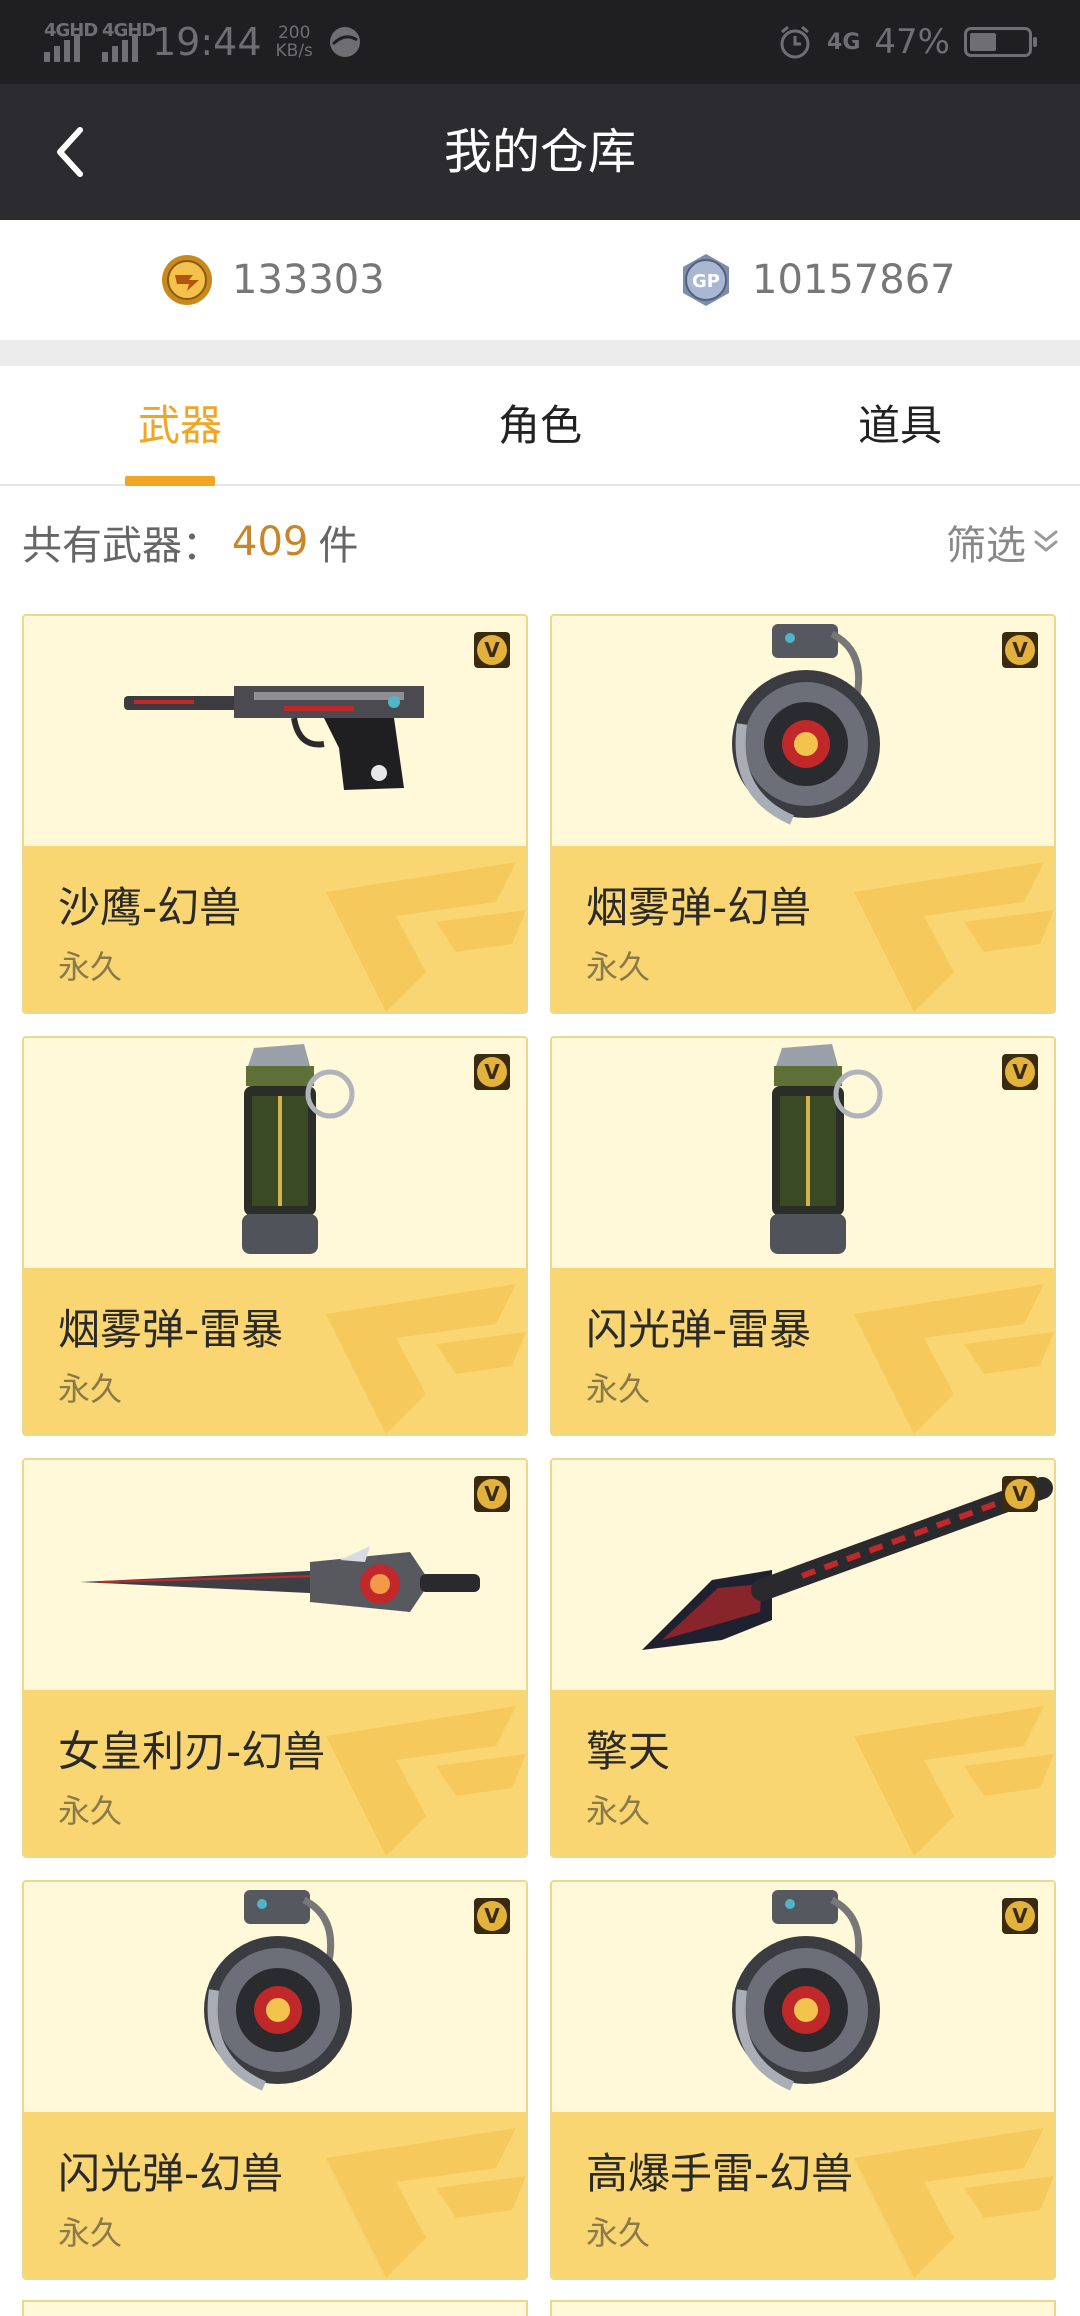 This screenshot has height=2316, width=1080. I want to click on card-info-area: 女皇利刃-幻兽永久, so click(275, 1773).